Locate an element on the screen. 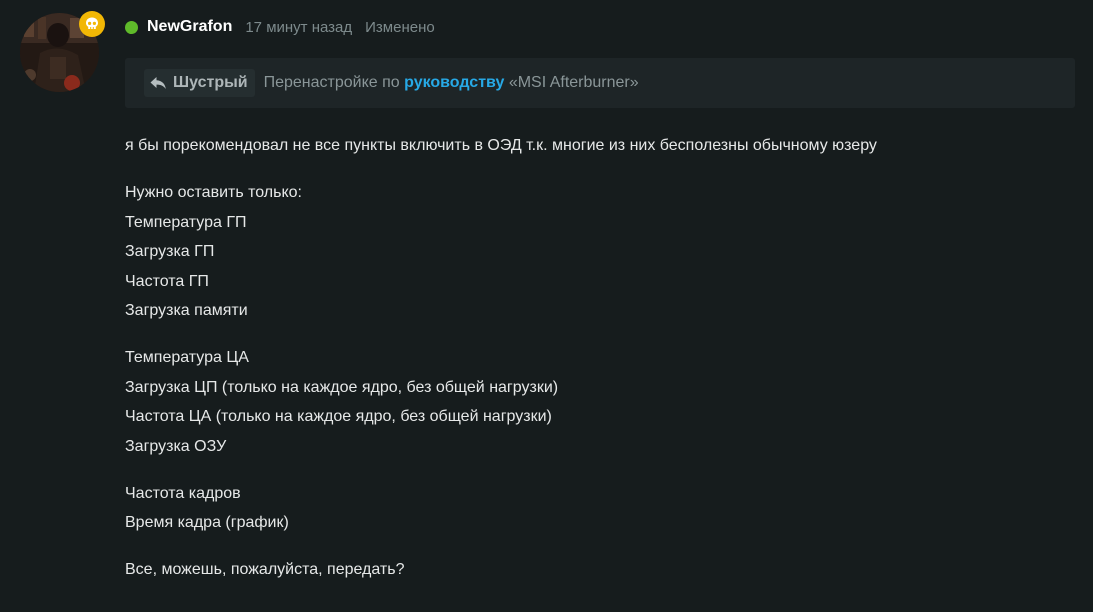 Image resolution: width=1093 pixels, height=612 pixels. reply-author-chip: Шустрый is located at coordinates (199, 83).